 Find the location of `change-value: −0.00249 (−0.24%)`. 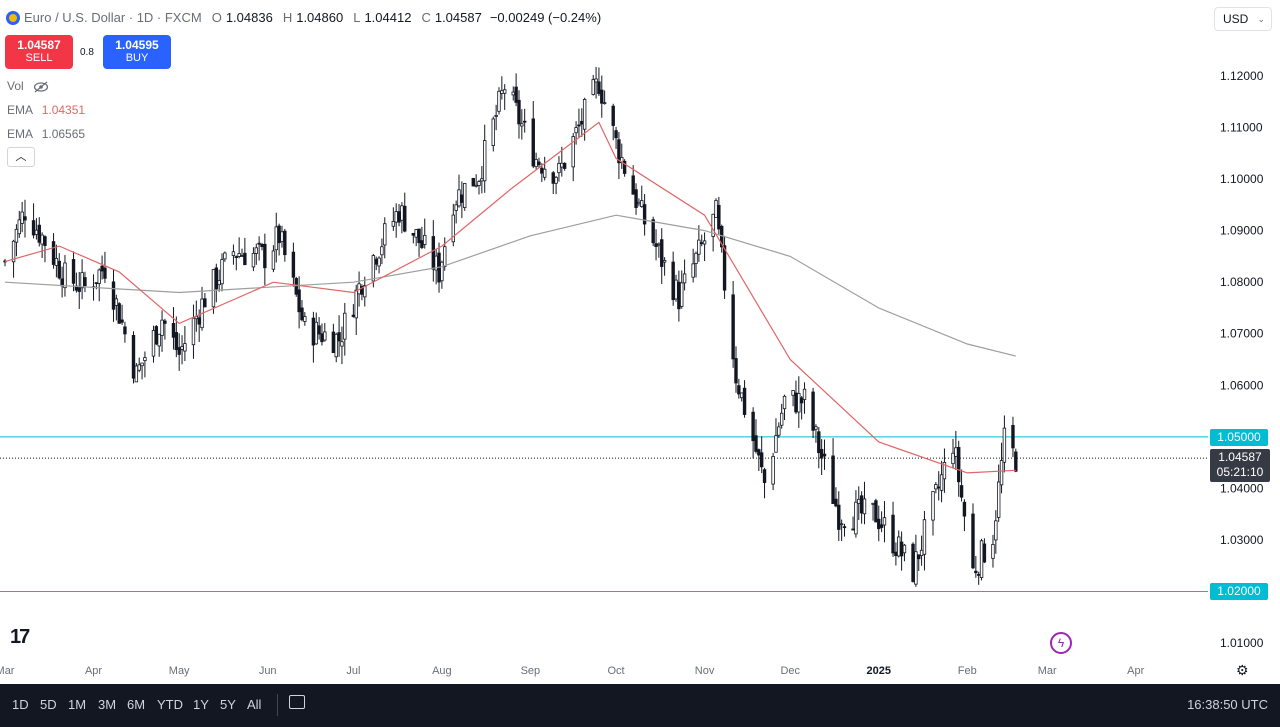

change-value: −0.00249 (−0.24%) is located at coordinates (545, 17).